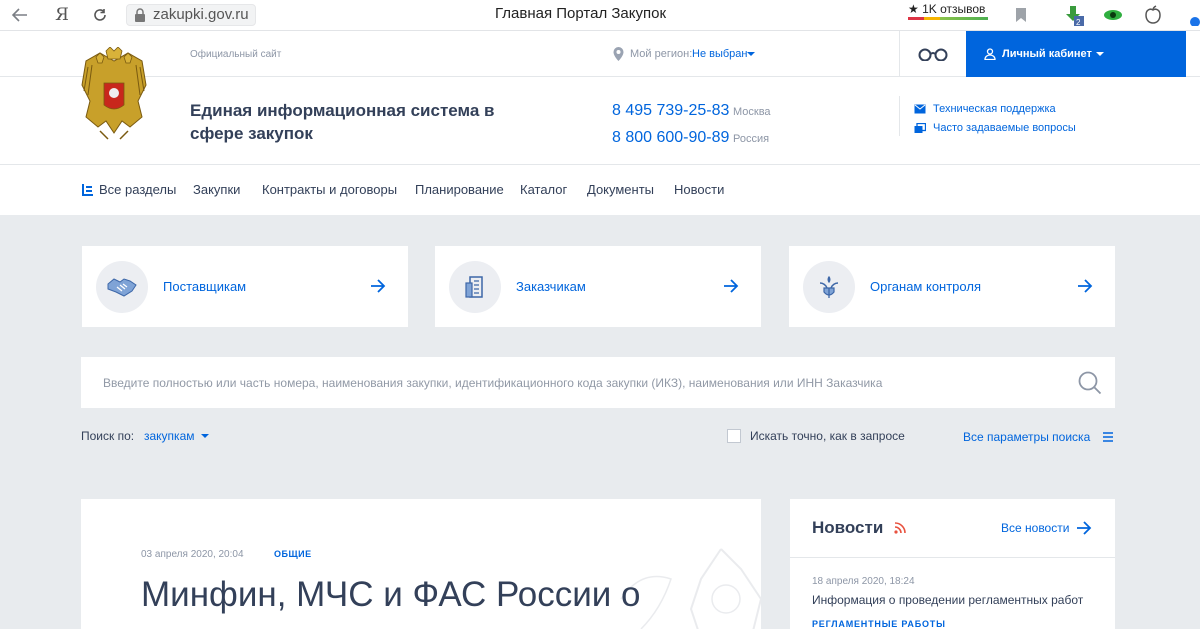 The height and width of the screenshot is (629, 1200). What do you see at coordinates (571, 382) in the screenshot?
I see `search-input` at bounding box center [571, 382].